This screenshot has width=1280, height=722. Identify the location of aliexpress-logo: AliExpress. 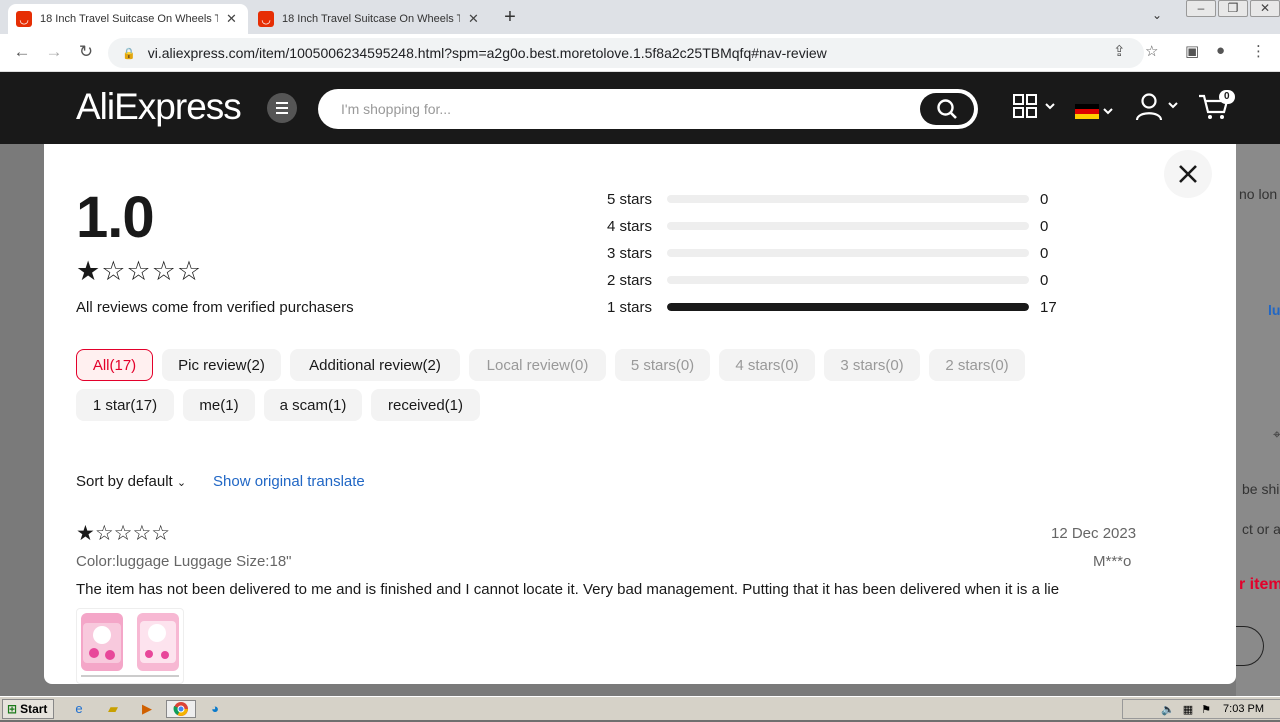
(159, 107).